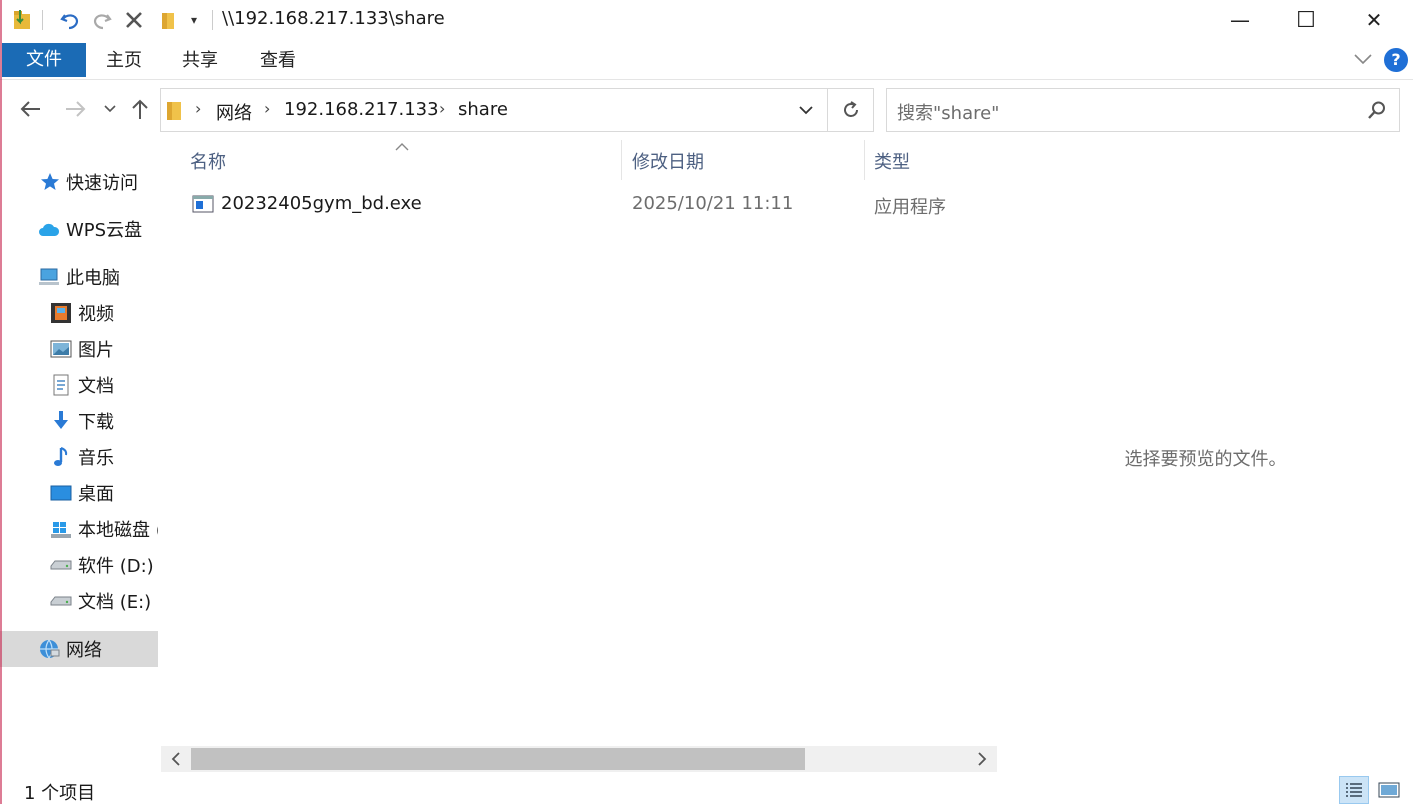  I want to click on sidebar-item-quick-access: 快速访问, so click(79, 182).